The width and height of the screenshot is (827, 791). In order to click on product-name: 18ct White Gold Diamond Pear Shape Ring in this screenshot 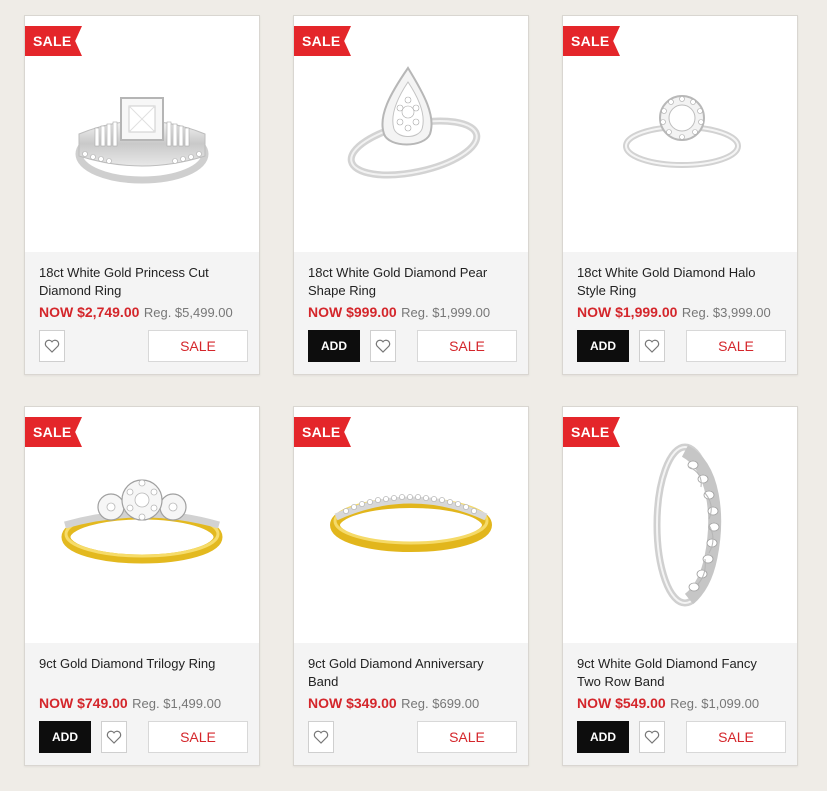, I will do `click(410, 282)`.